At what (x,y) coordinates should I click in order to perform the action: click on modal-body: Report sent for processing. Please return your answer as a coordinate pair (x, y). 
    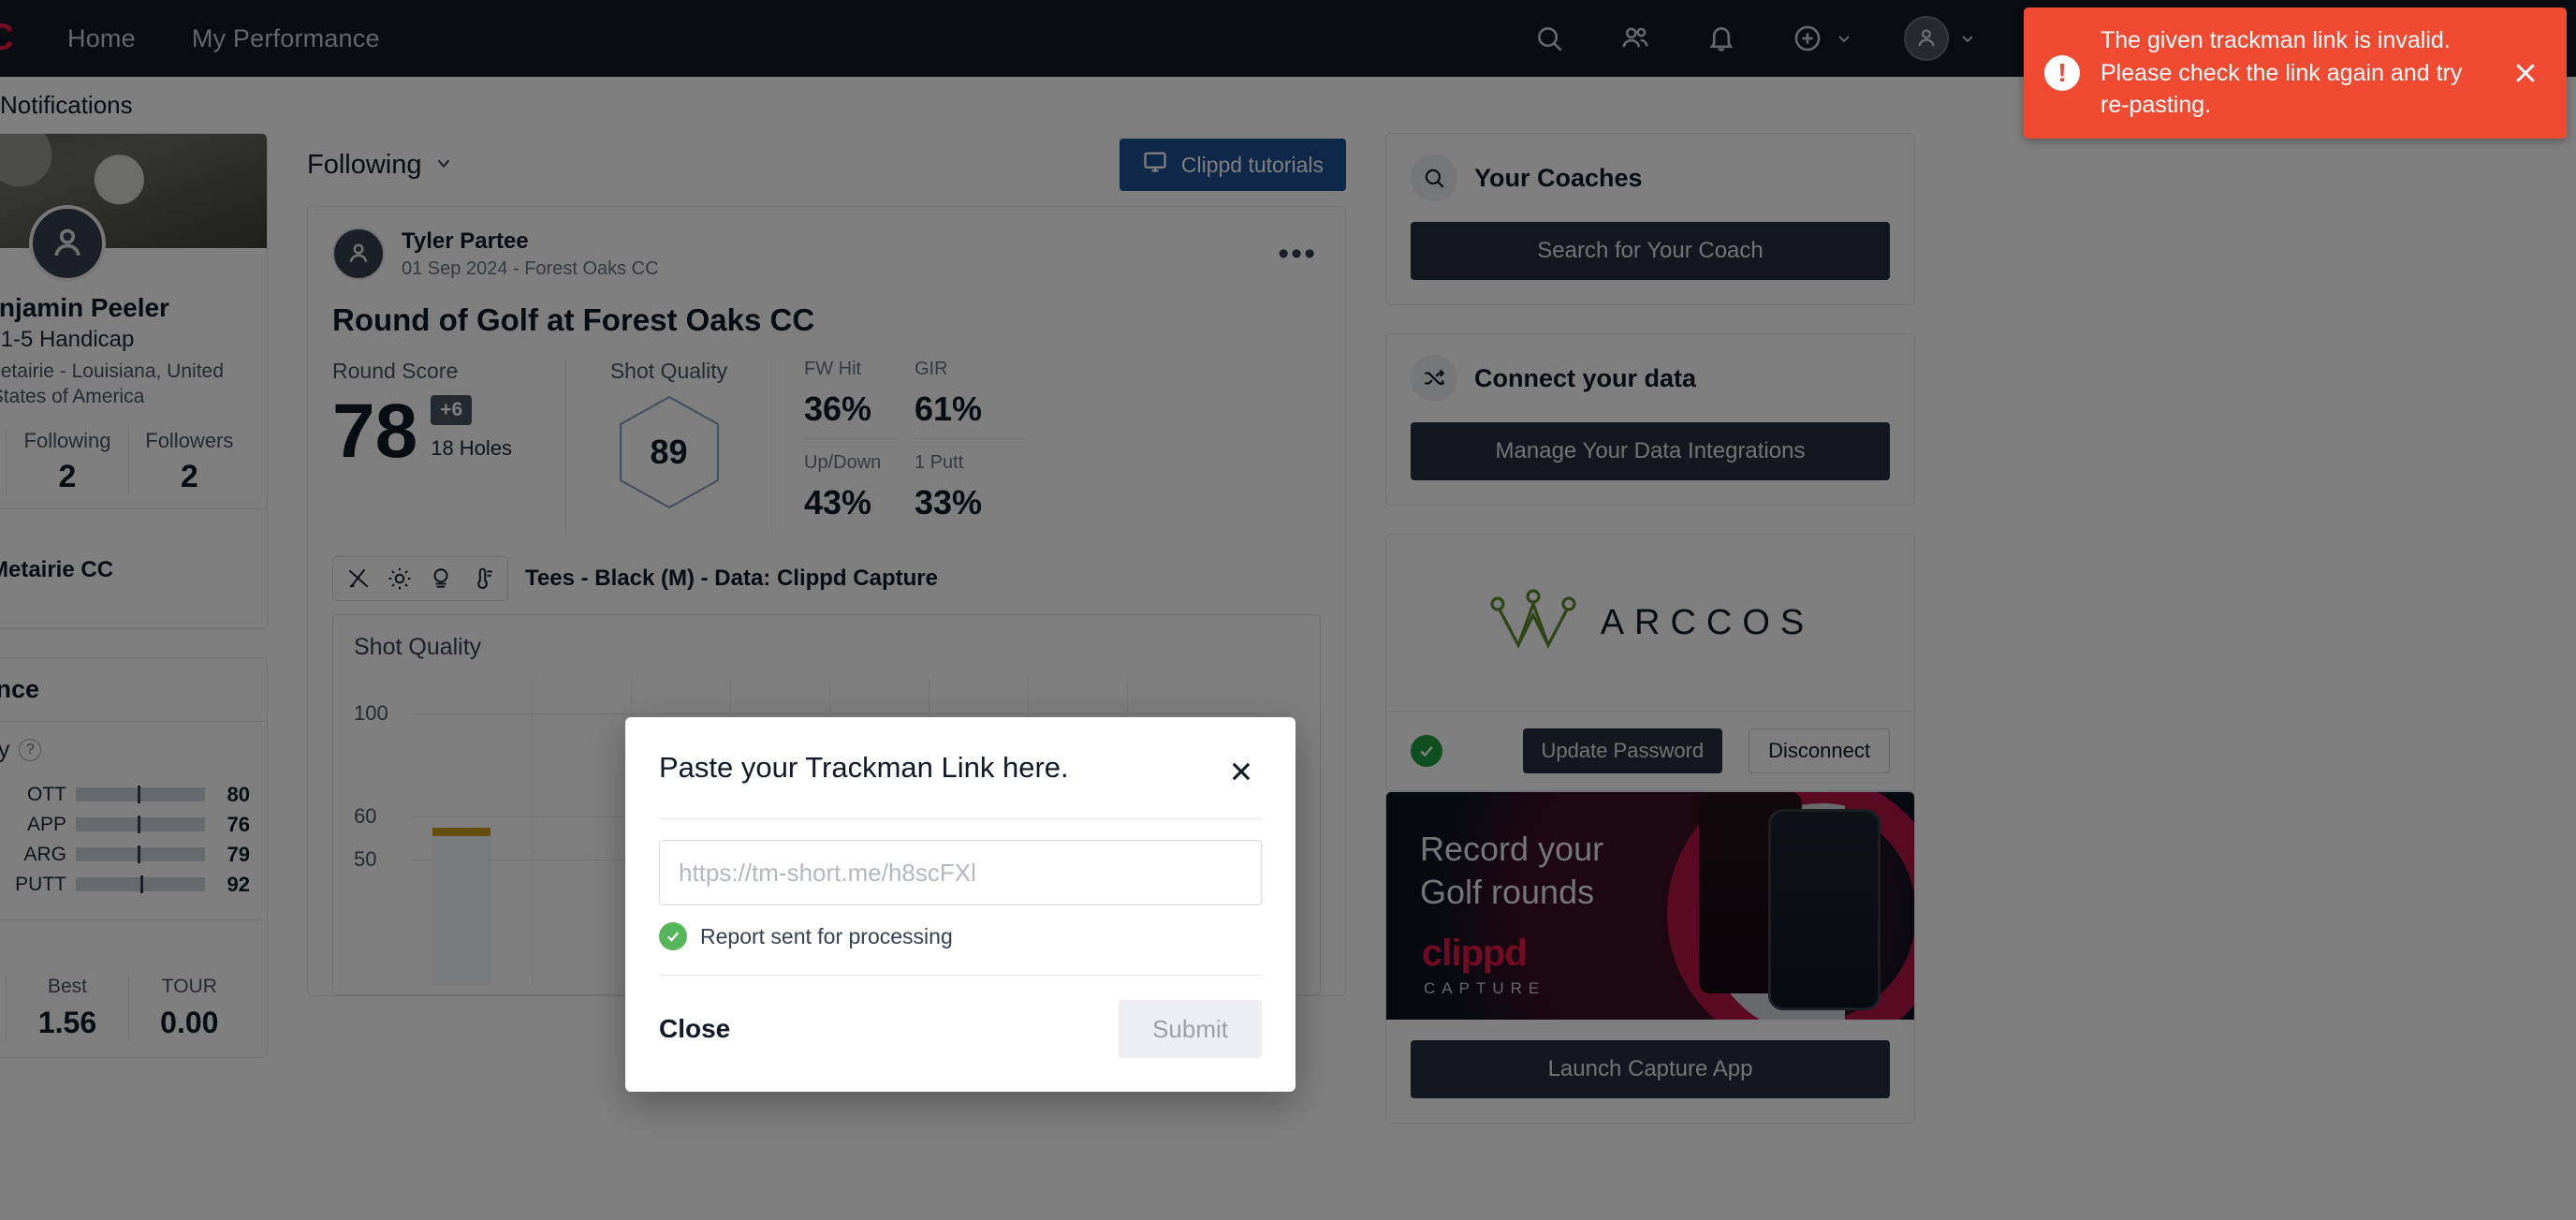
    Looking at the image, I should click on (960, 897).